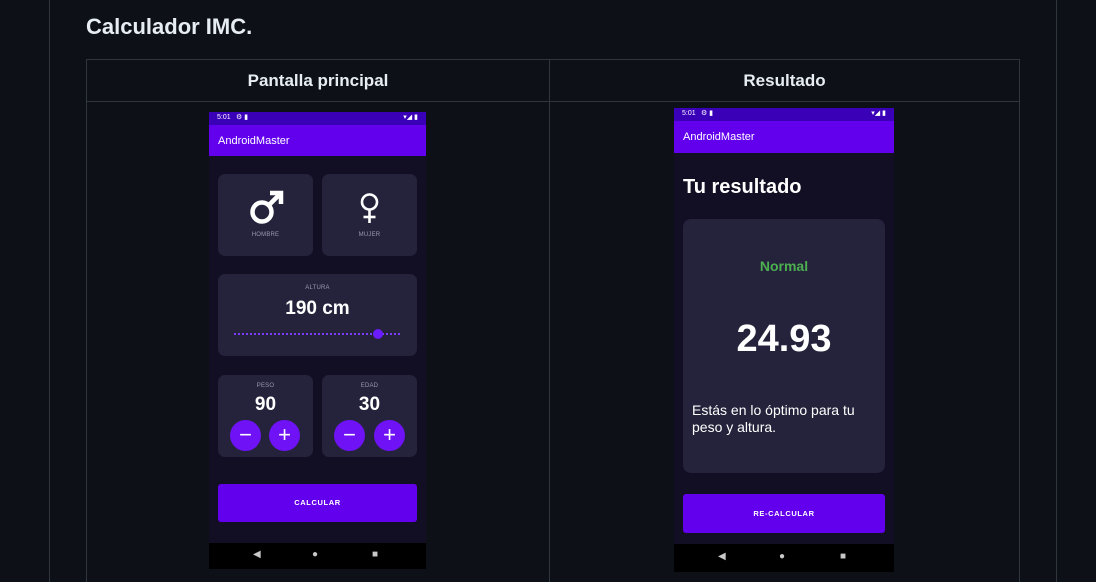 The width and height of the screenshot is (1096, 582). What do you see at coordinates (549, 321) in the screenshot?
I see `column-divider` at bounding box center [549, 321].